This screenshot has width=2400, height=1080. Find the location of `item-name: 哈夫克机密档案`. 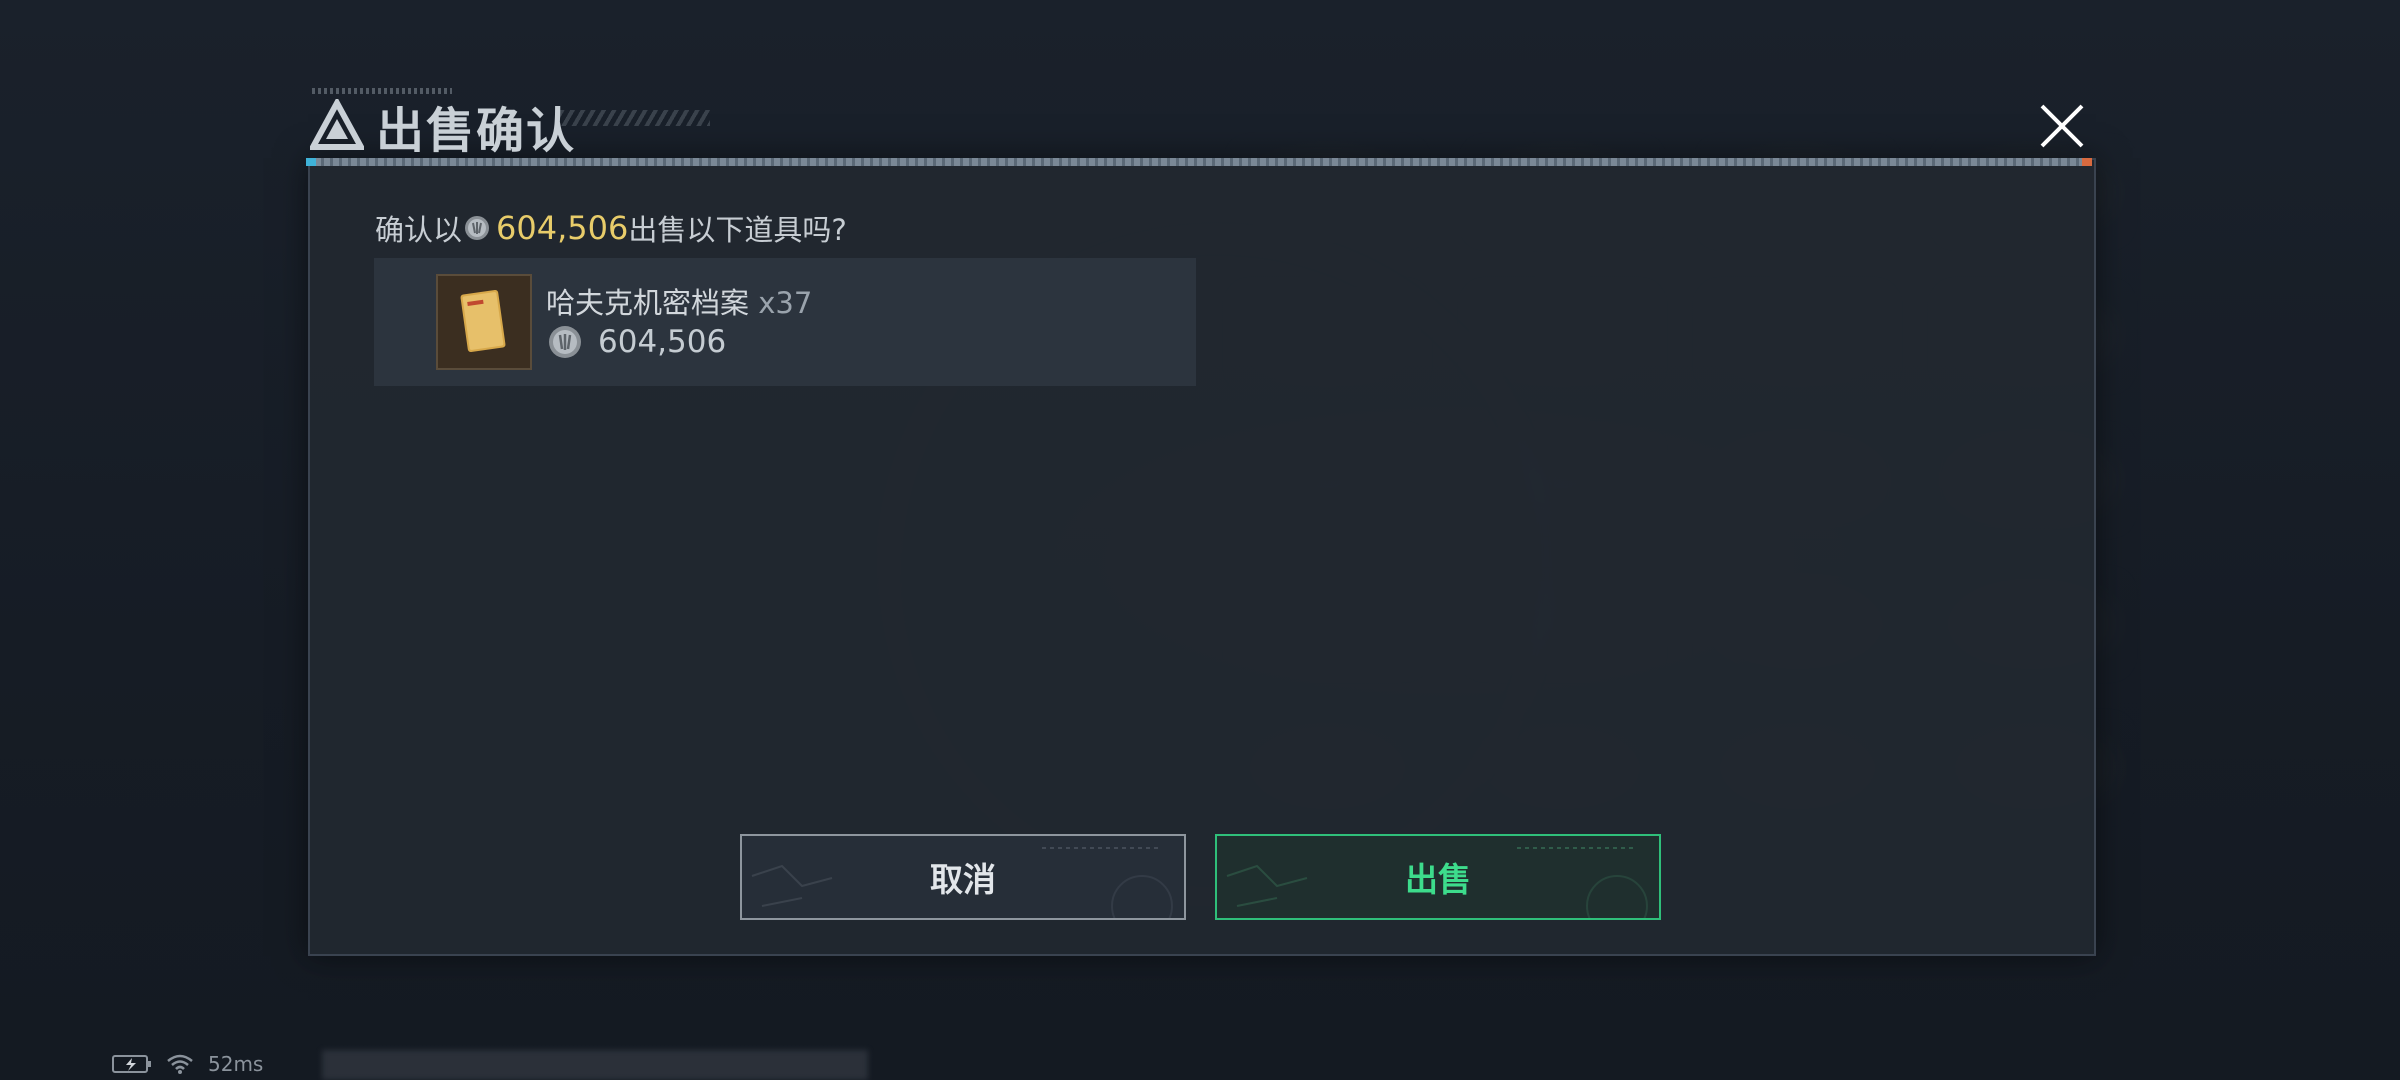

item-name: 哈夫克机密档案 is located at coordinates (648, 303).